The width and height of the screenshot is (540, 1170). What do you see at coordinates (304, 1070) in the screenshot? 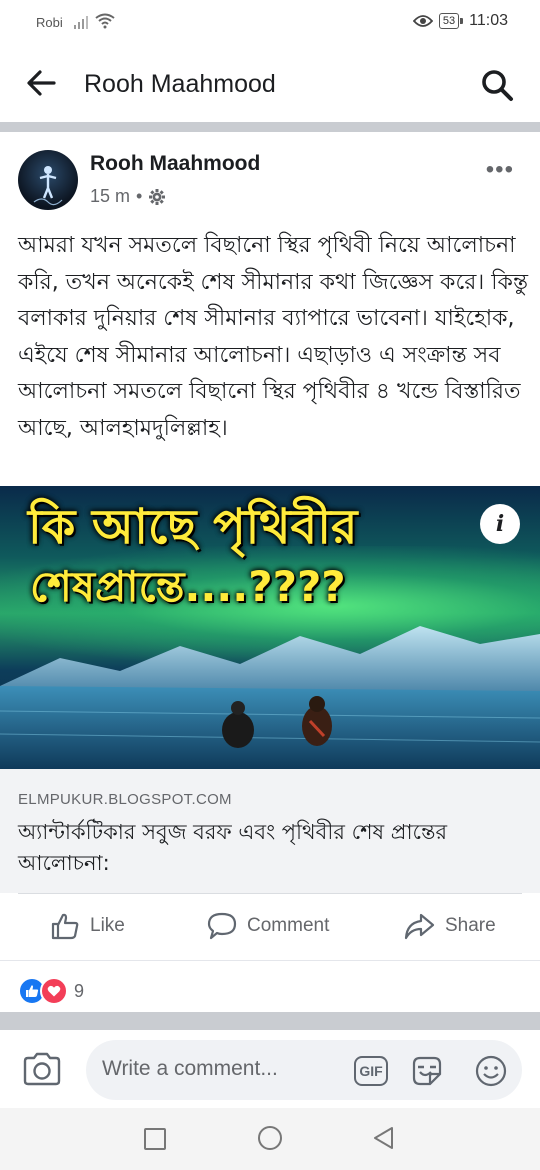
I see `comment-input: Write a comment... GIF` at bounding box center [304, 1070].